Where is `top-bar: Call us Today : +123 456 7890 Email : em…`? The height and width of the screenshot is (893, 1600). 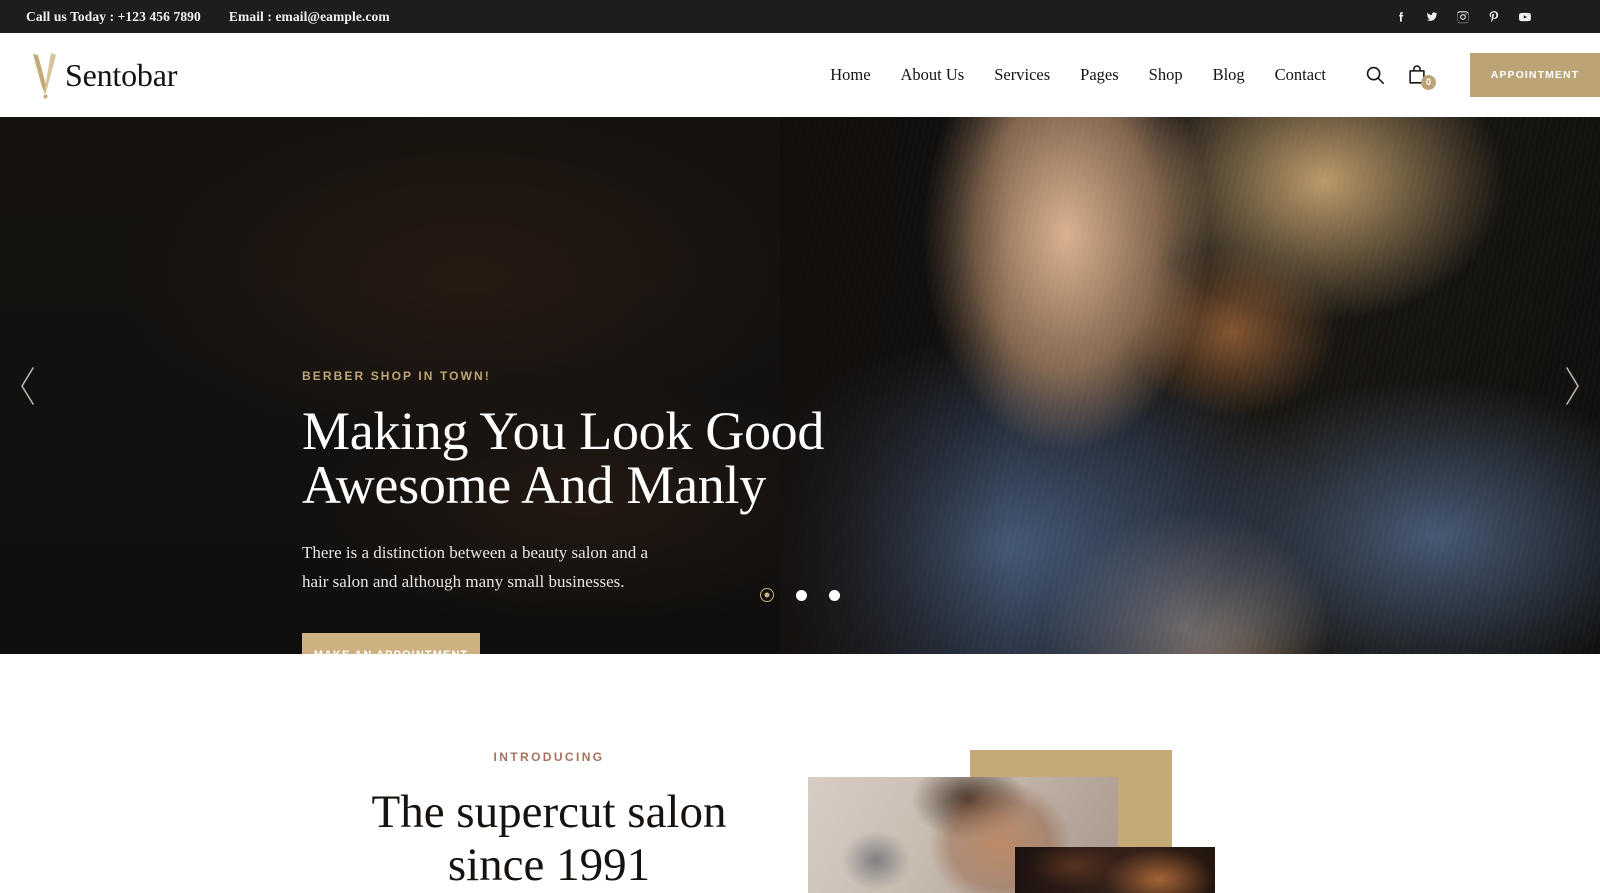 top-bar: Call us Today : +123 456 7890 Email : em… is located at coordinates (800, 16).